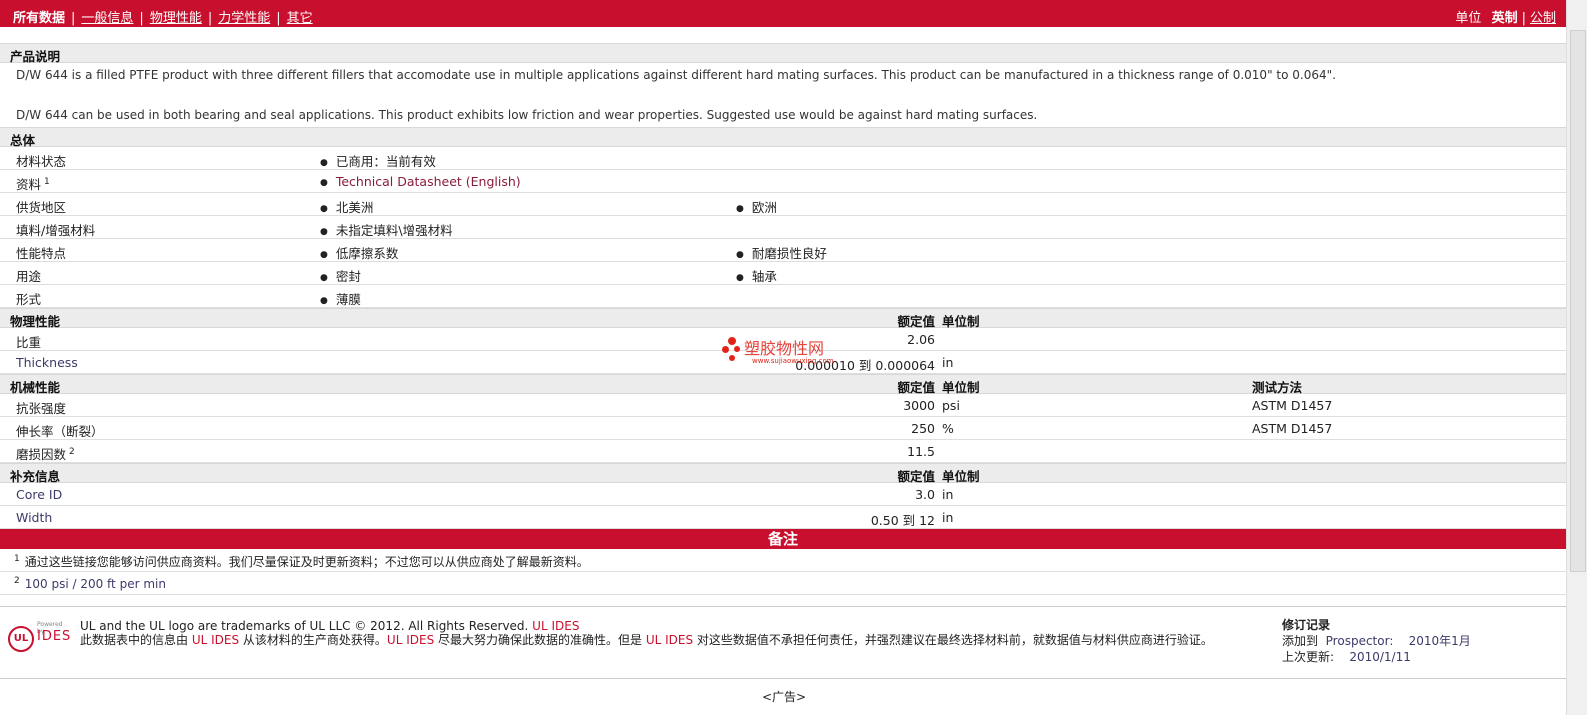 The image size is (1587, 716). What do you see at coordinates (784, 348) in the screenshot?
I see `watermark-text: 塑胶物性网` at bounding box center [784, 348].